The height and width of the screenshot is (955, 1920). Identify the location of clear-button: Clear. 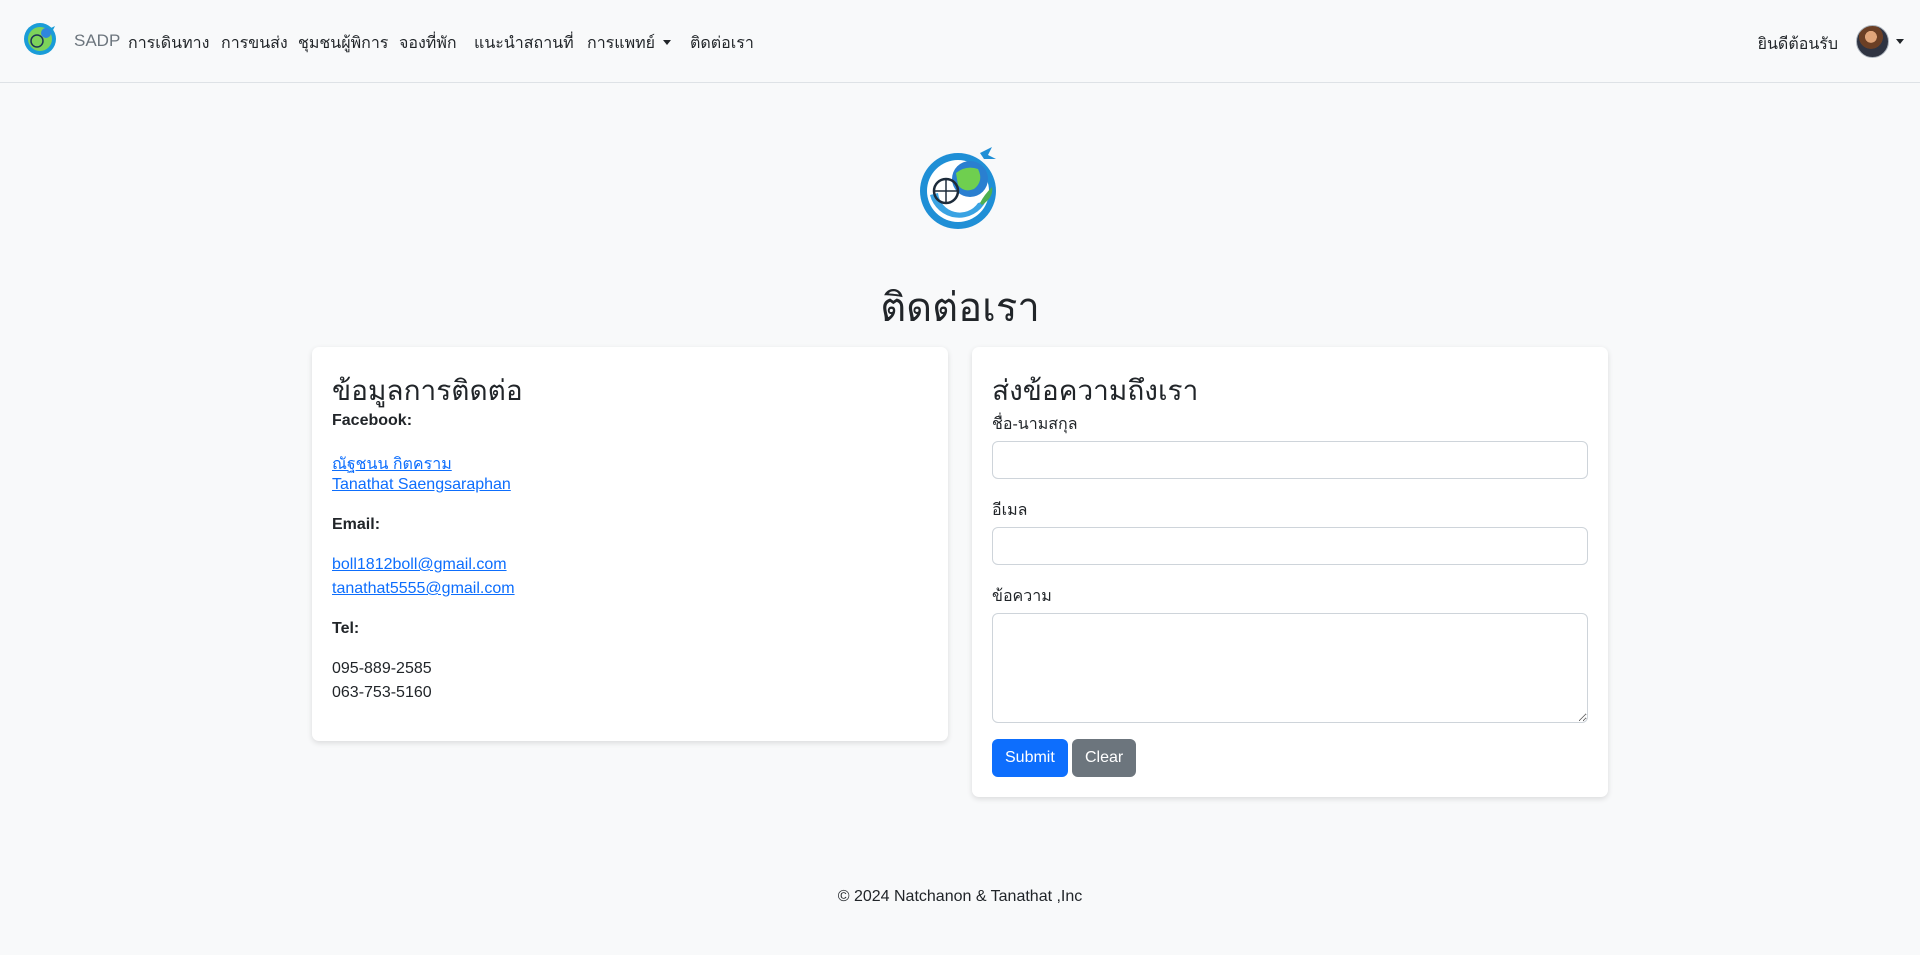
(1104, 758).